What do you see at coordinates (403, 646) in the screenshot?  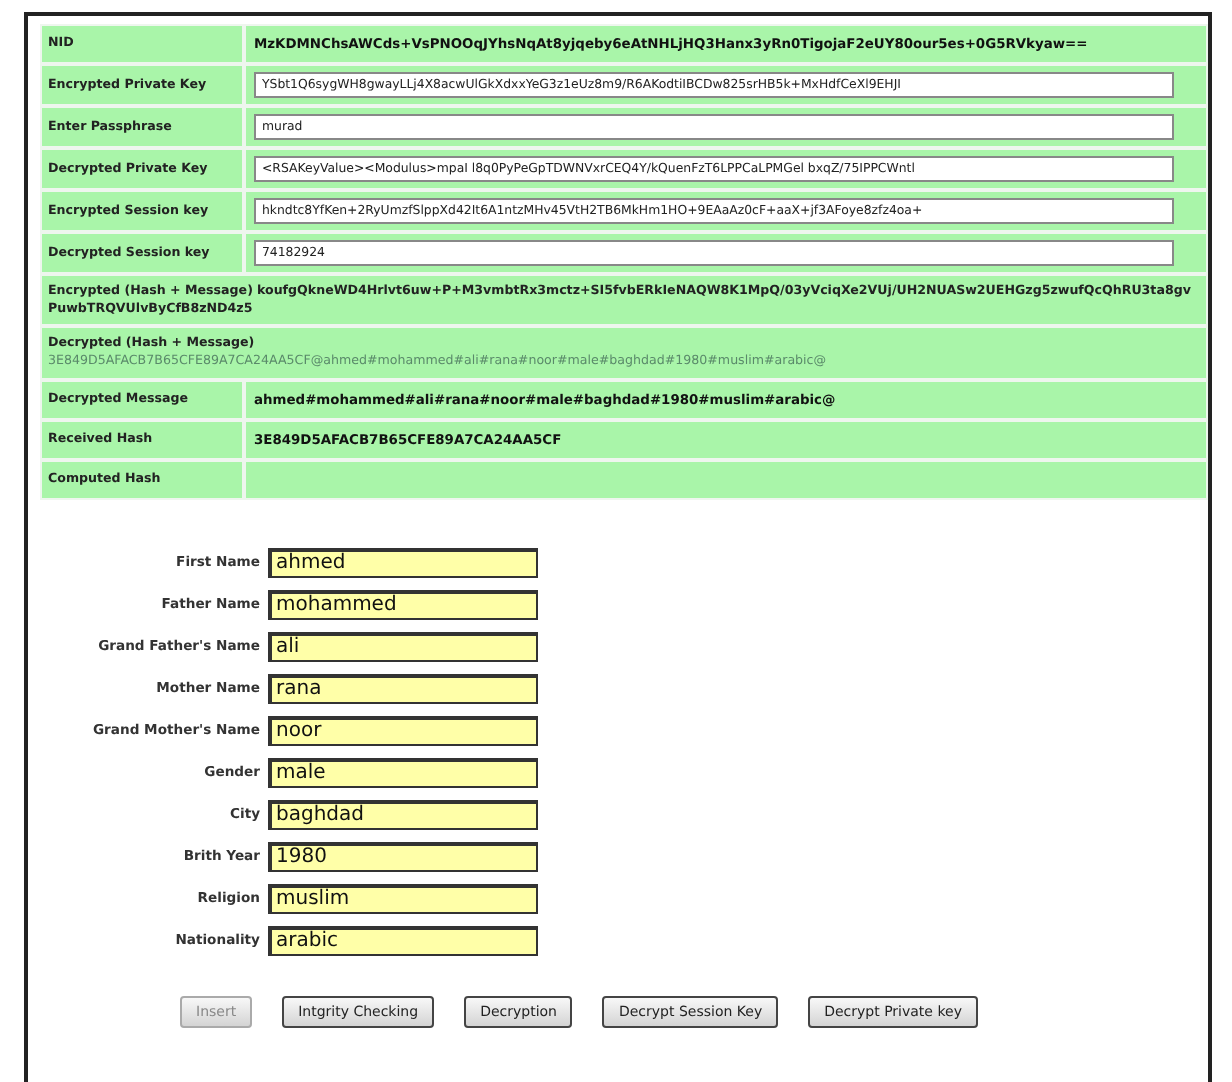 I see `input-field: ali` at bounding box center [403, 646].